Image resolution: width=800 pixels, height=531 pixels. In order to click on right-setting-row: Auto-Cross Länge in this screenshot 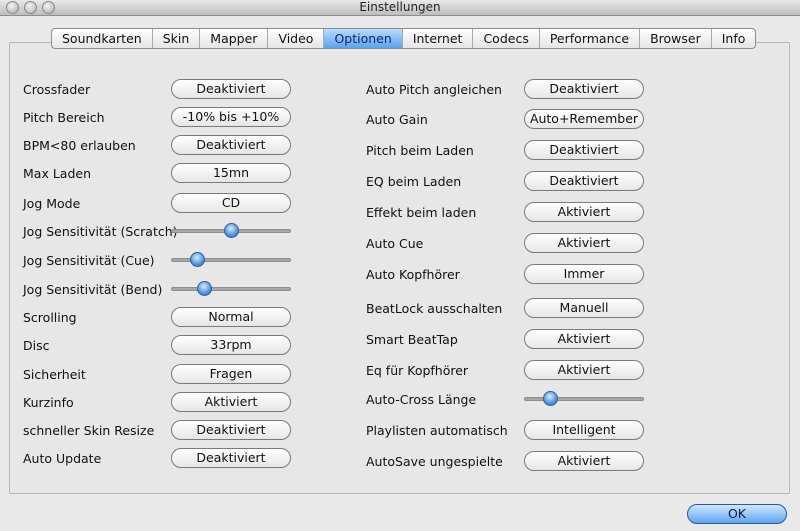, I will do `click(507, 400)`.